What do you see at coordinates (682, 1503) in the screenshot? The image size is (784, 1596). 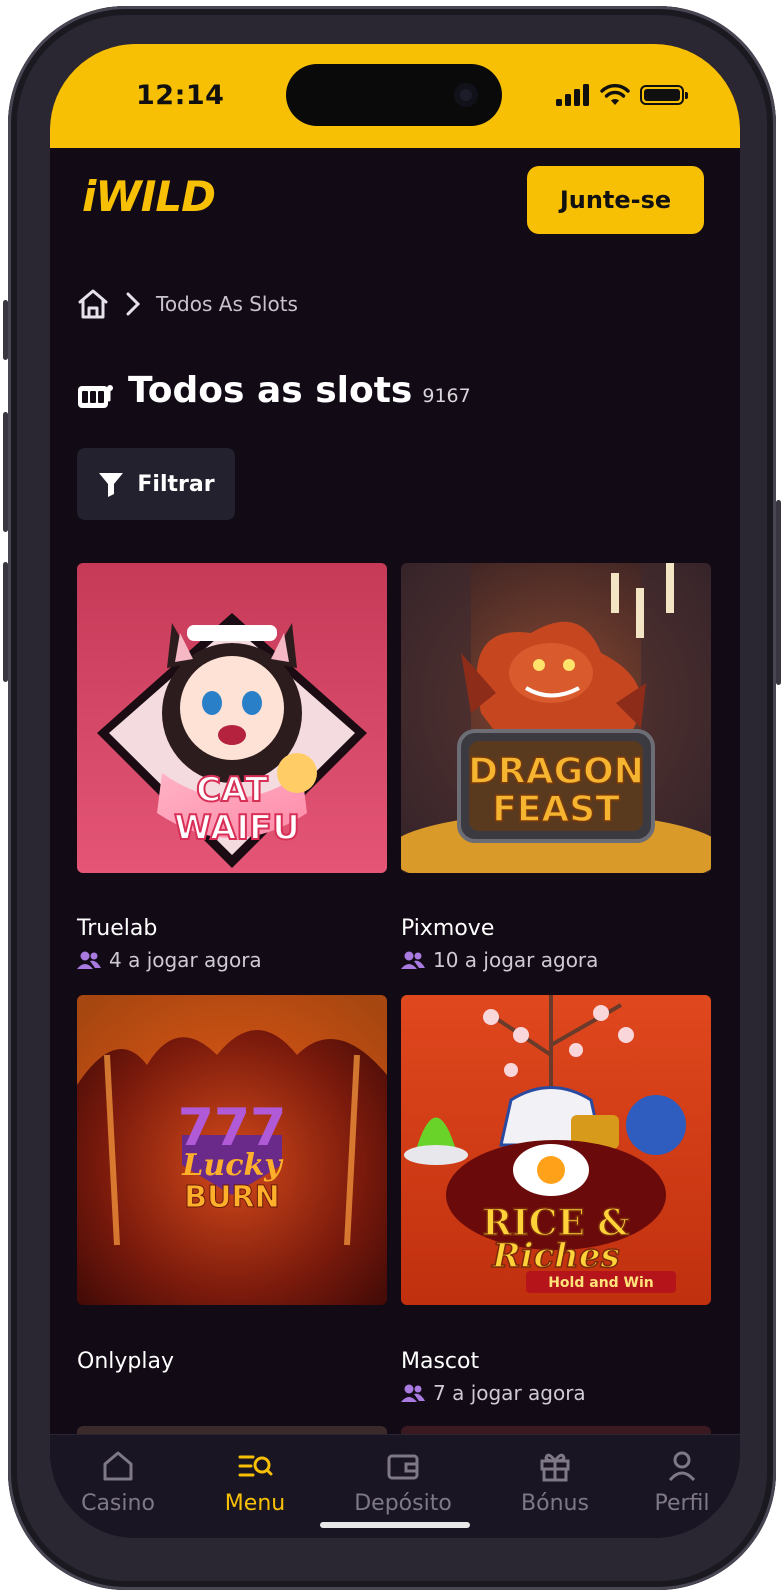 I see `nav-label: Perfil` at bounding box center [682, 1503].